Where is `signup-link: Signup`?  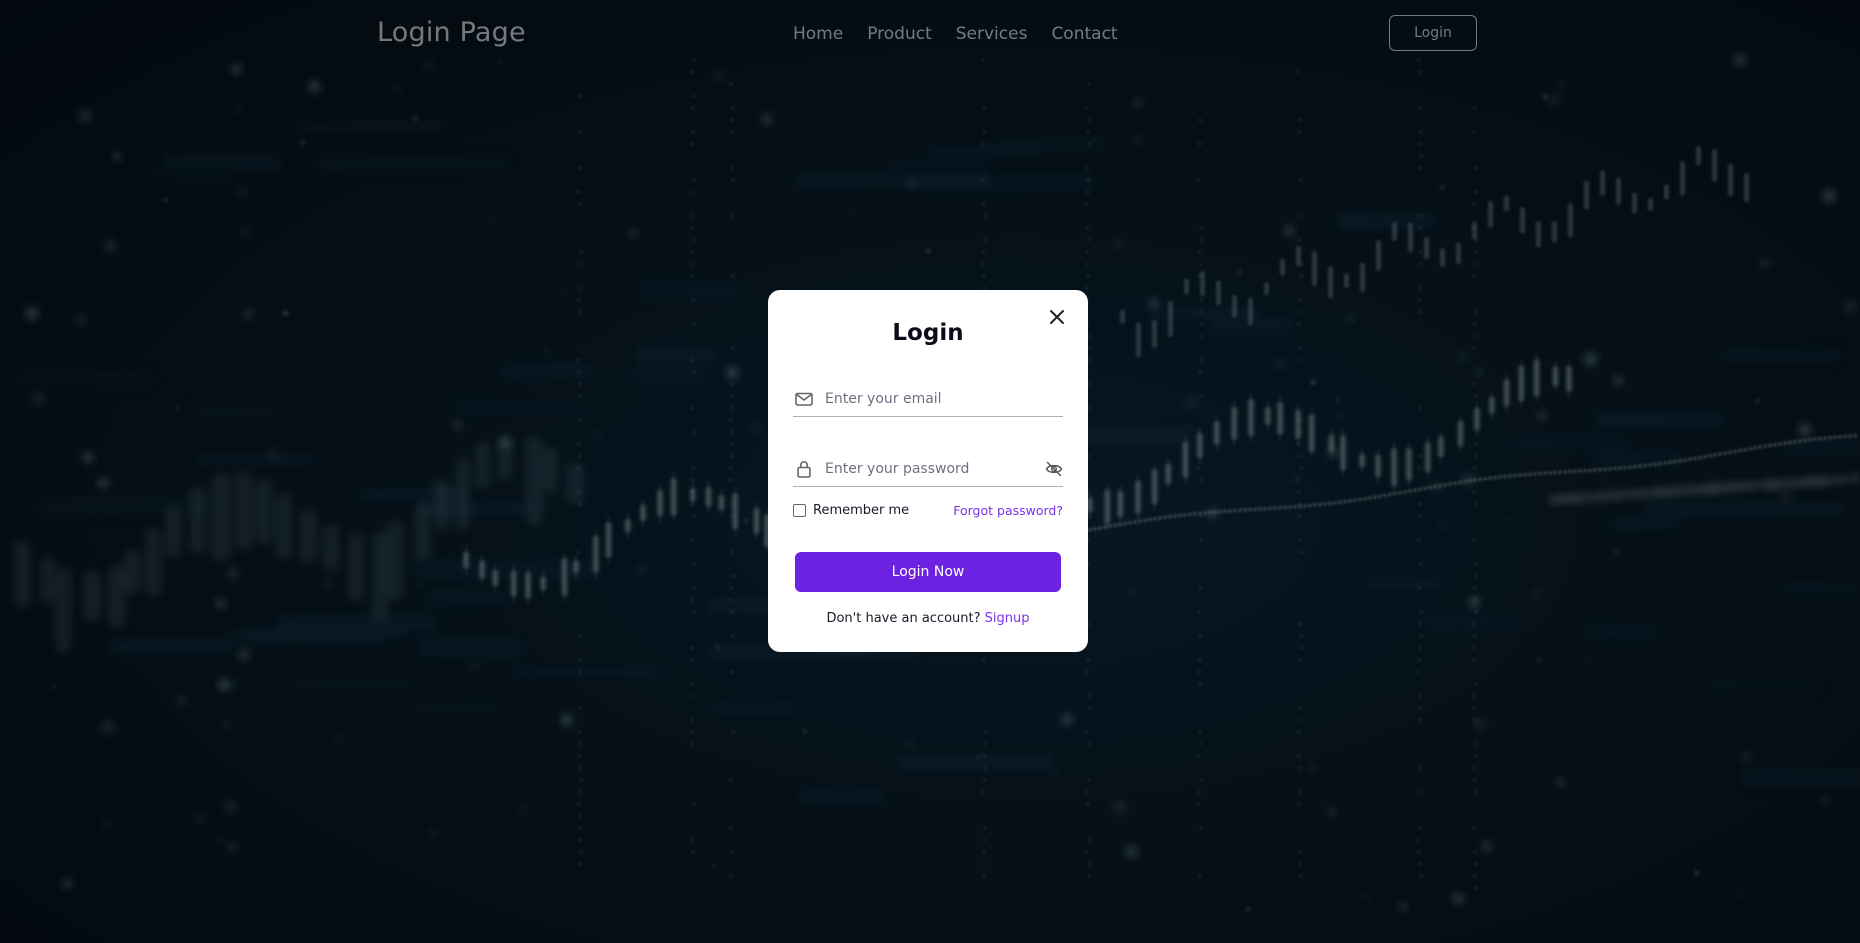 signup-link: Signup is located at coordinates (1007, 618).